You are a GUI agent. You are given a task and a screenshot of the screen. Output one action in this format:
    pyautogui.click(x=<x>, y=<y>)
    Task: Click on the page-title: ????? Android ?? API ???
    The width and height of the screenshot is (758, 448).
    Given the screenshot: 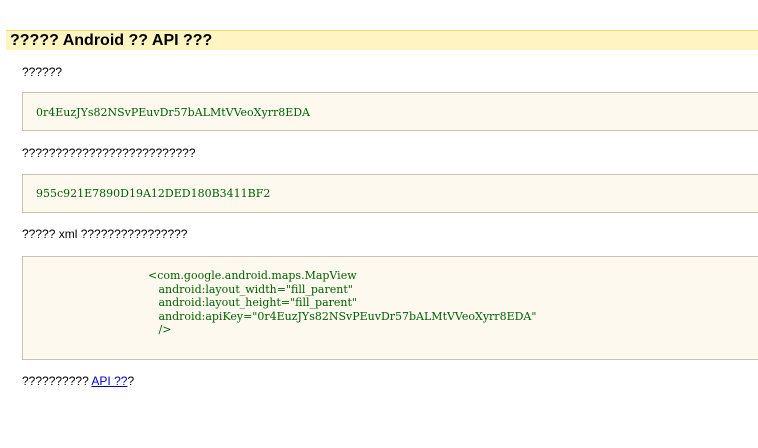 What is the action you would take?
    pyautogui.click(x=111, y=40)
    